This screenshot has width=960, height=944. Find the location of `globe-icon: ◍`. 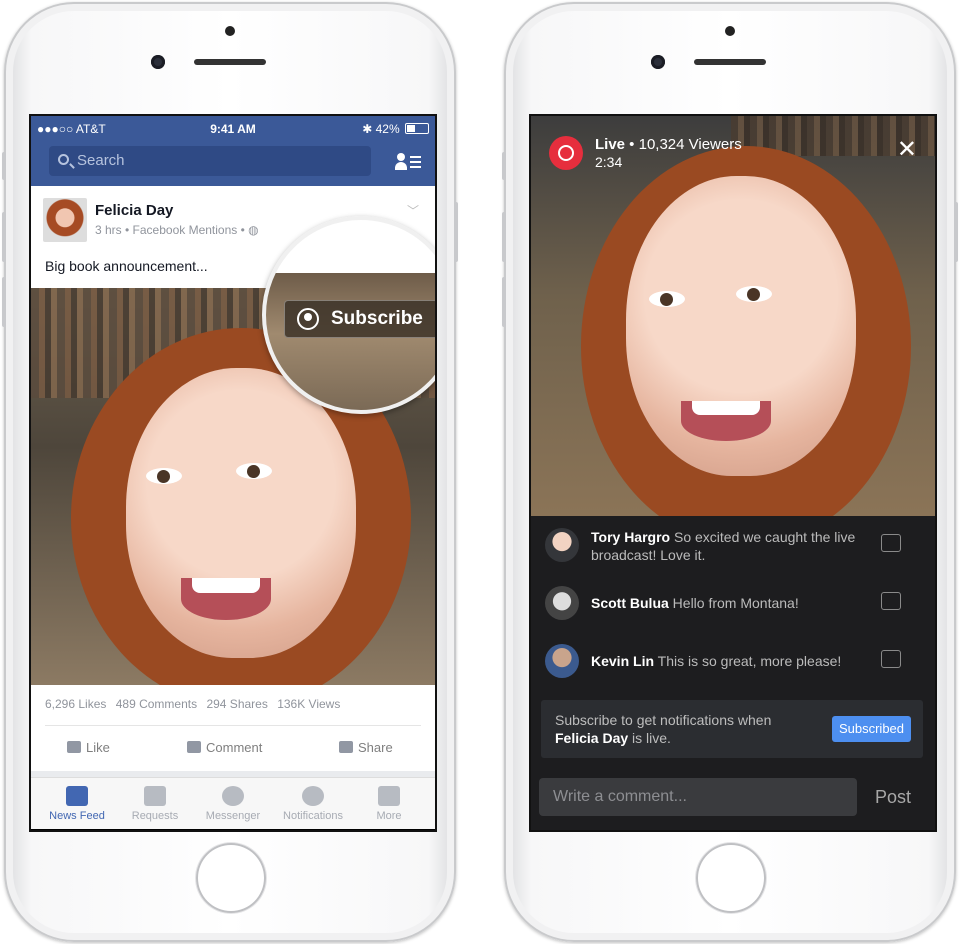

globe-icon: ◍ is located at coordinates (253, 230).